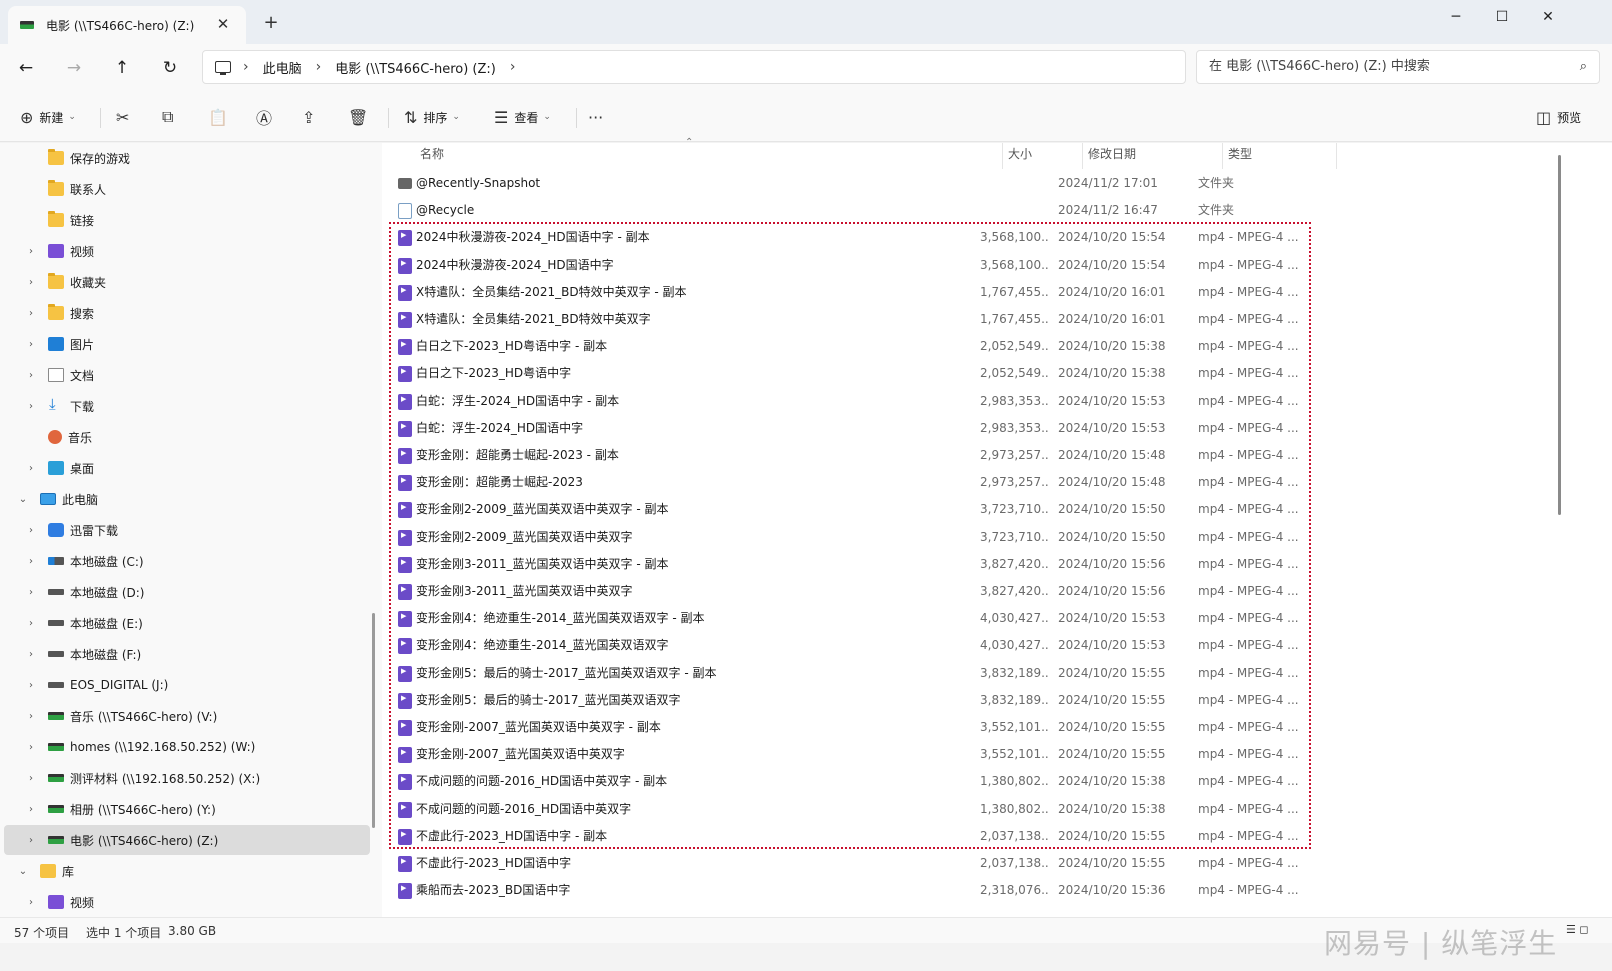  What do you see at coordinates (56, 468) in the screenshot?
I see `desktop-icon` at bounding box center [56, 468].